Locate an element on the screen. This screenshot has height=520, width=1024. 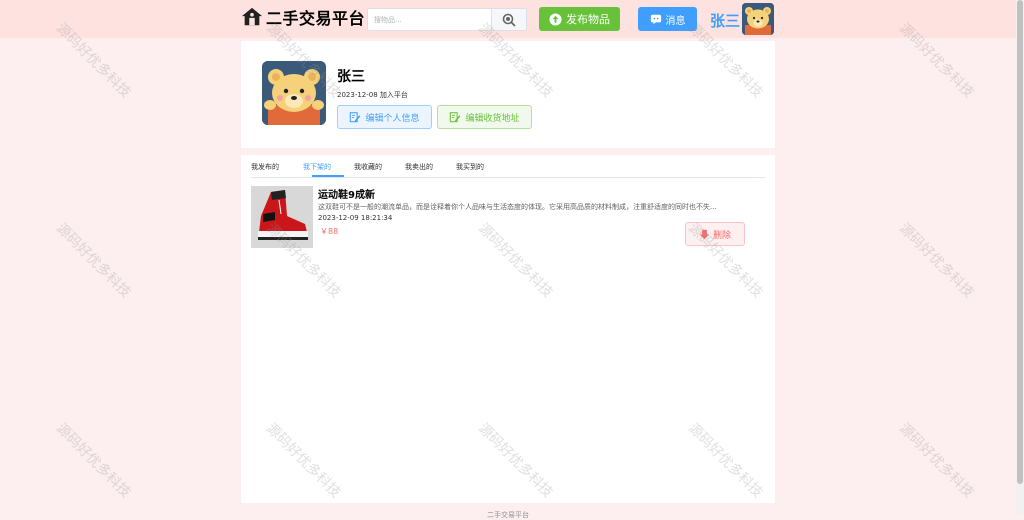
delete-label: 删除 is located at coordinates (721, 235).